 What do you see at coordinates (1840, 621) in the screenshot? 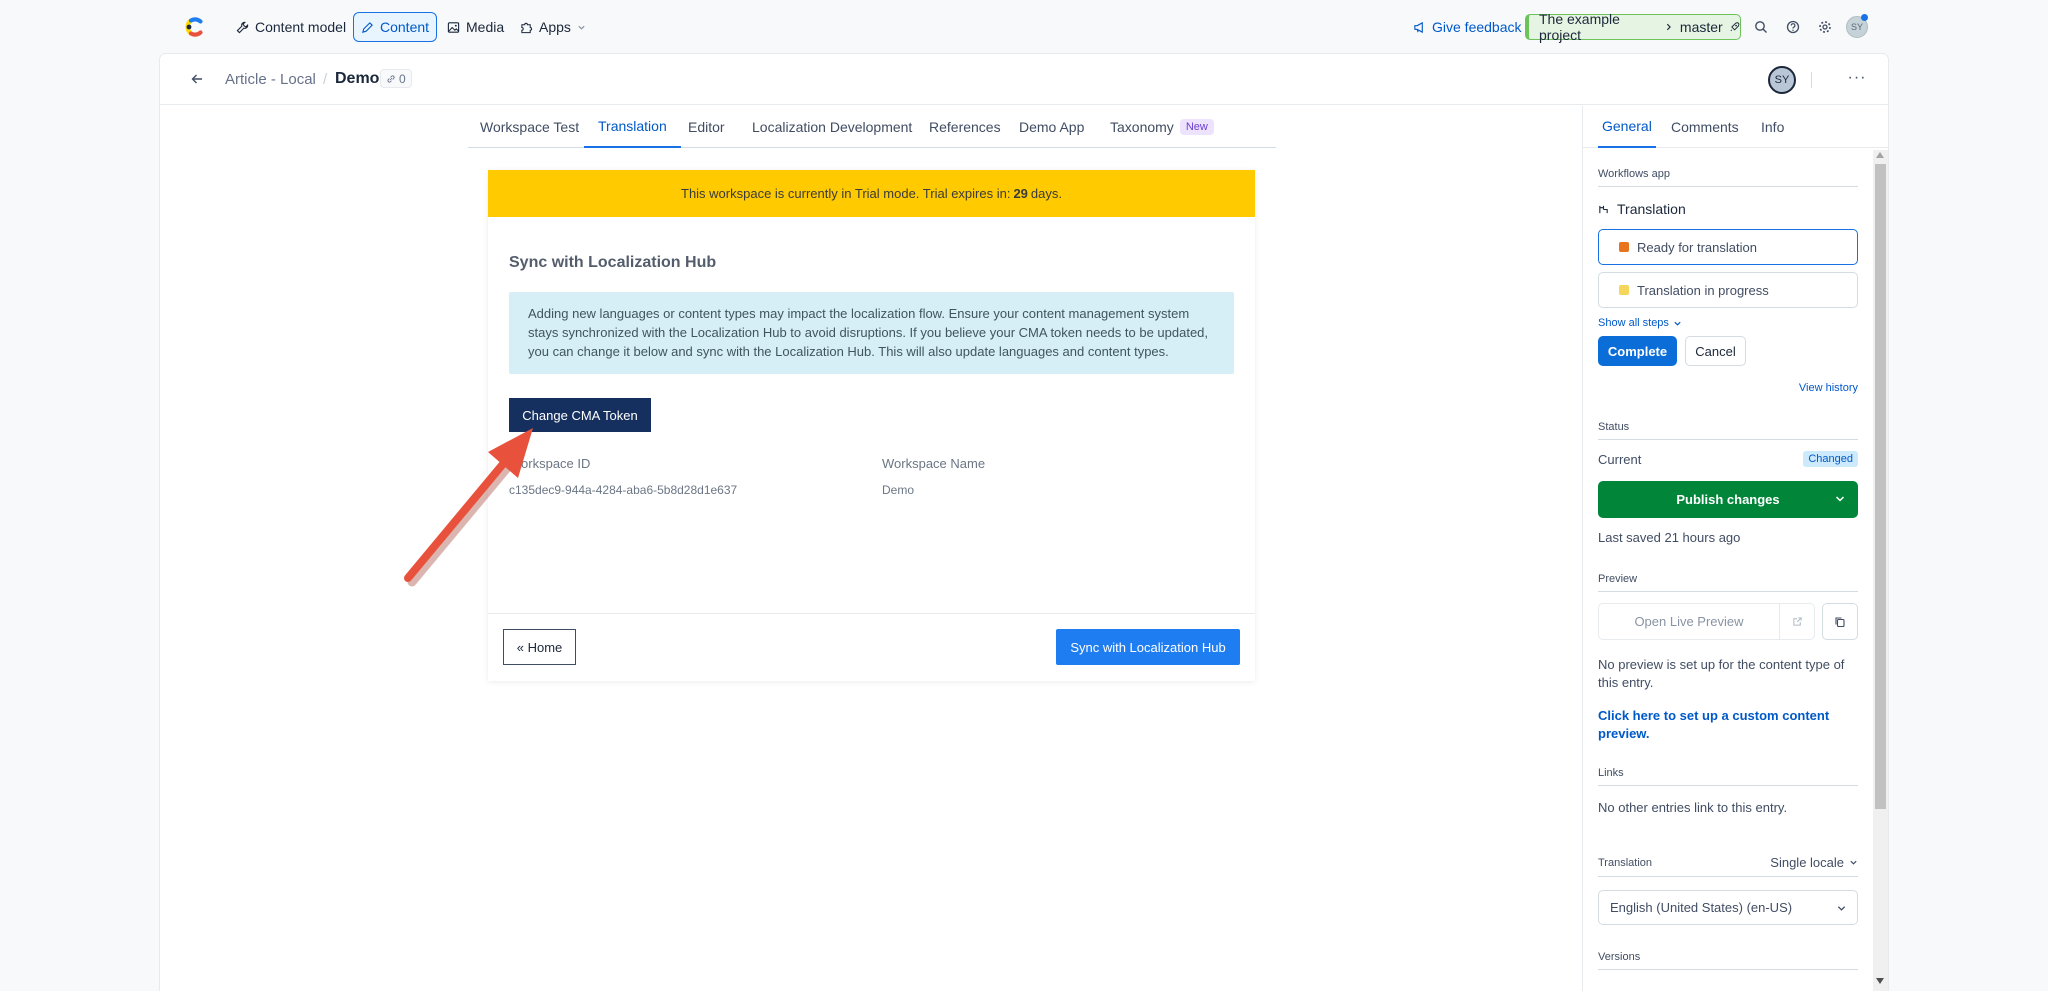
I see `copy-preview-button` at bounding box center [1840, 621].